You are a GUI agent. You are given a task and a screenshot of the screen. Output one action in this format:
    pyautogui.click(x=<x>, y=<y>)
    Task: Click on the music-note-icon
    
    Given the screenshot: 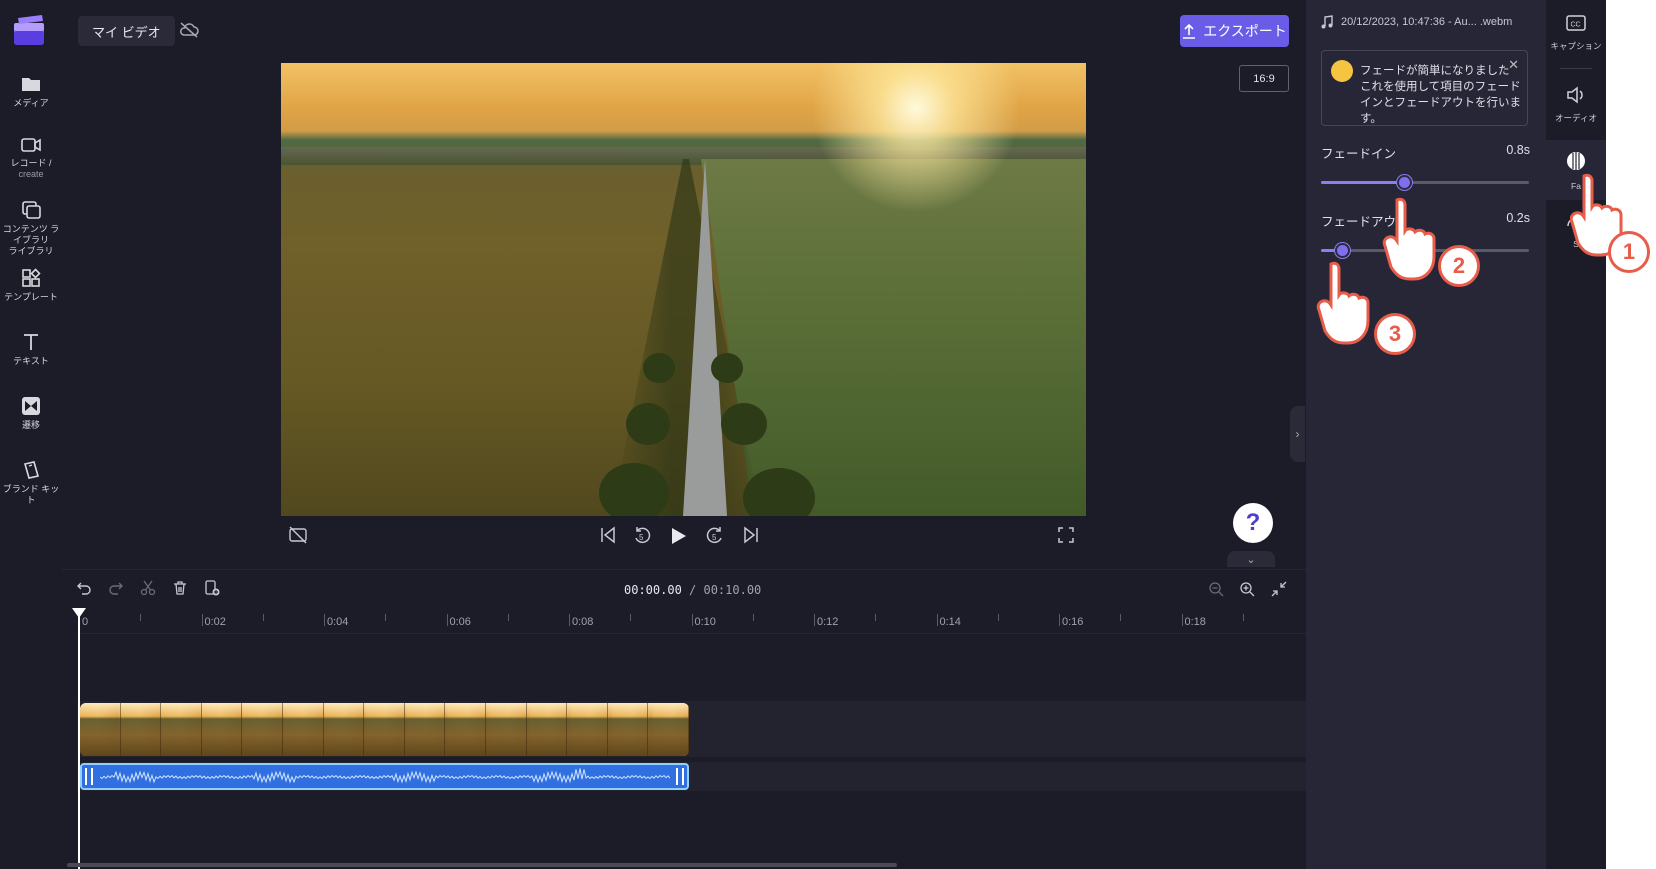 What is the action you would take?
    pyautogui.click(x=1327, y=22)
    